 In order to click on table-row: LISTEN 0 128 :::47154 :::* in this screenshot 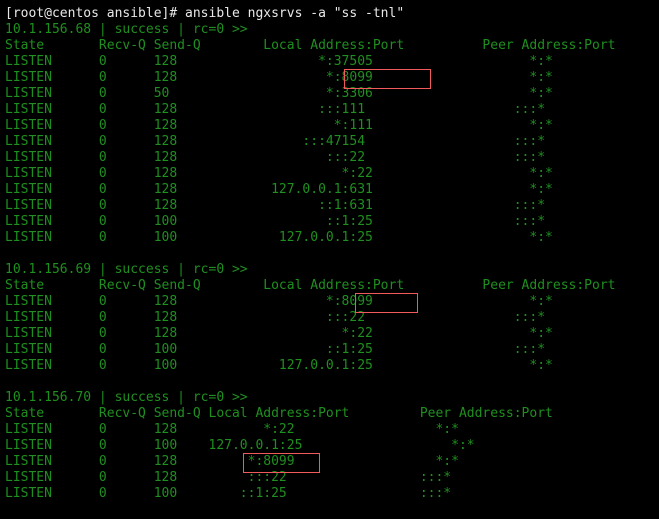, I will do `click(275, 141)`.